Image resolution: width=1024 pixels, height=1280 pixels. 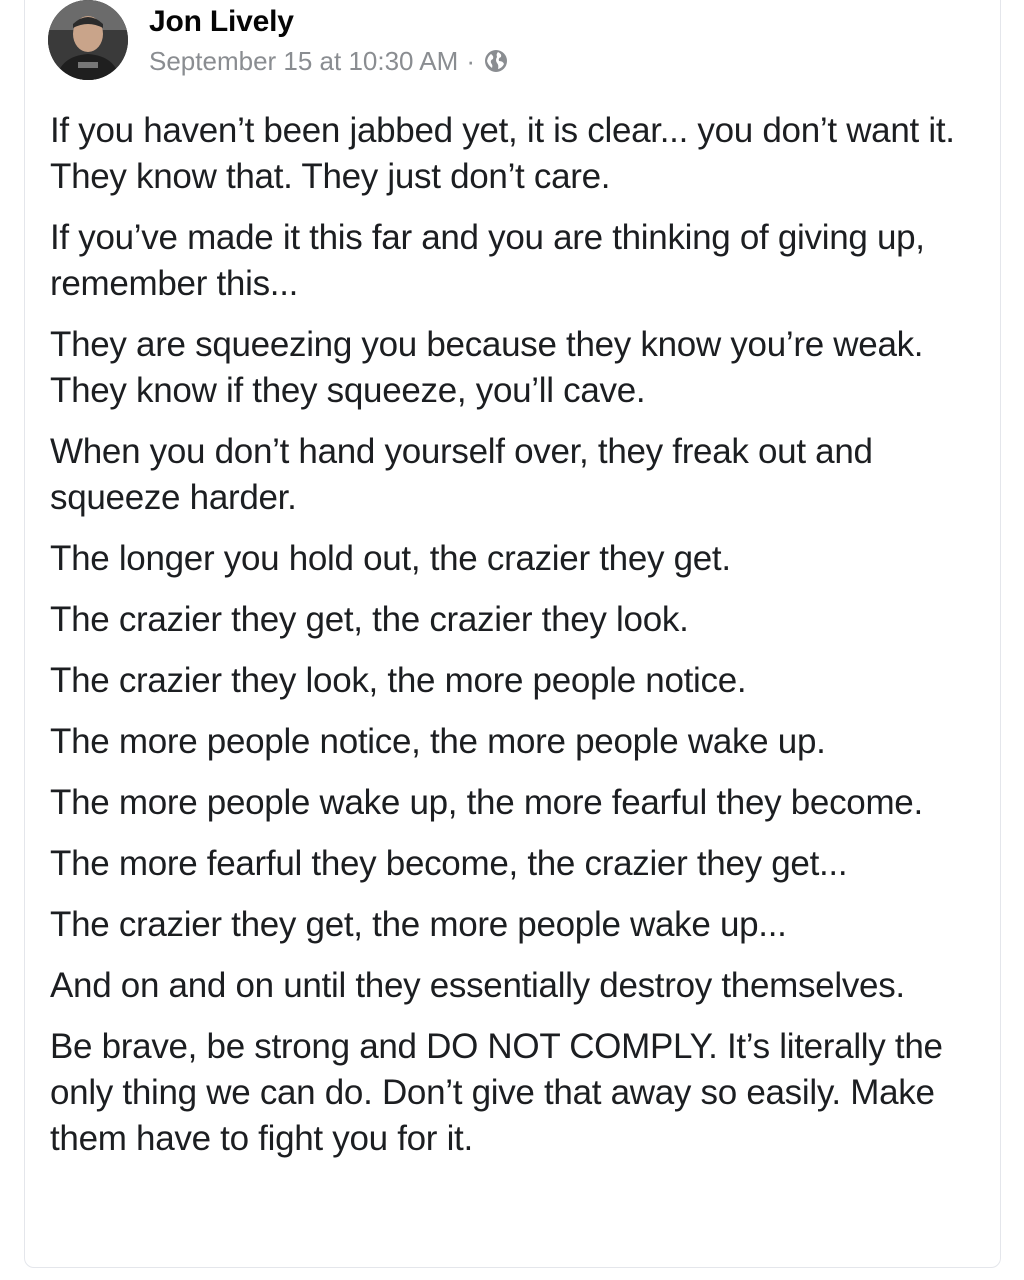 What do you see at coordinates (496, 61) in the screenshot?
I see `globe-icon` at bounding box center [496, 61].